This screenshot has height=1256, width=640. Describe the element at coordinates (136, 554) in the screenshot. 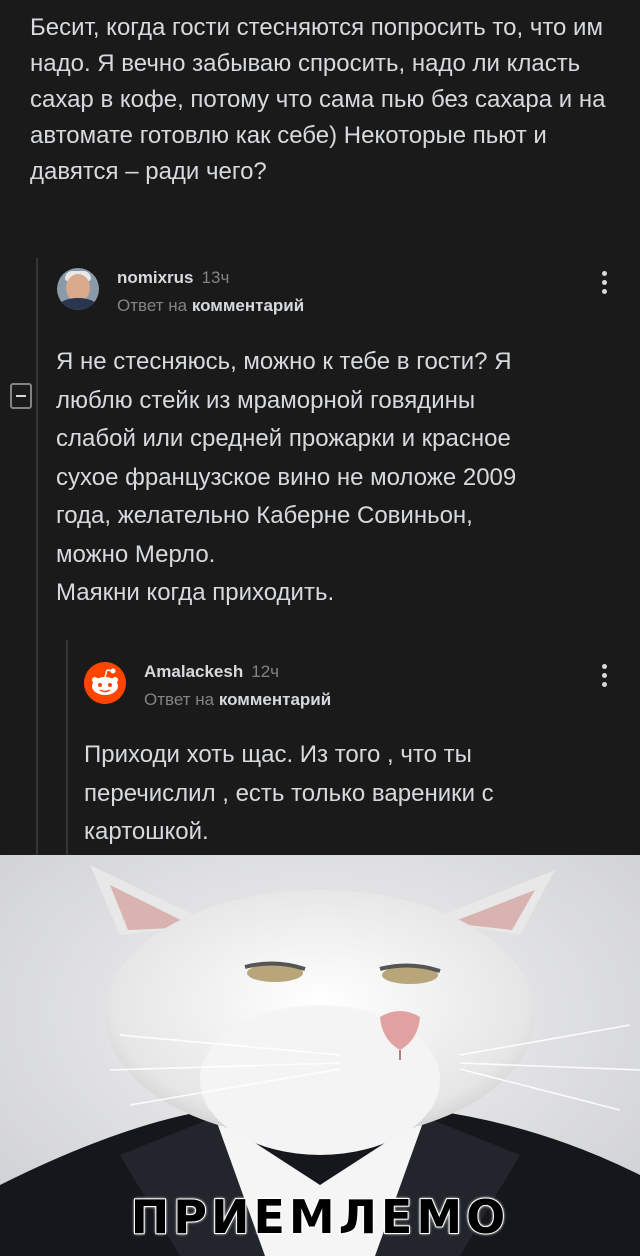

I see `comment-line: можно Мерло.` at that location.